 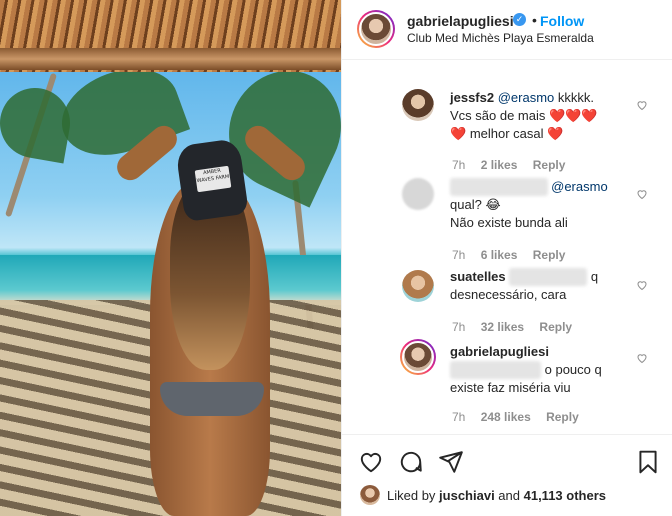 What do you see at coordinates (509, 222) in the screenshot?
I see `comment-line: Não existe bunda ali` at bounding box center [509, 222].